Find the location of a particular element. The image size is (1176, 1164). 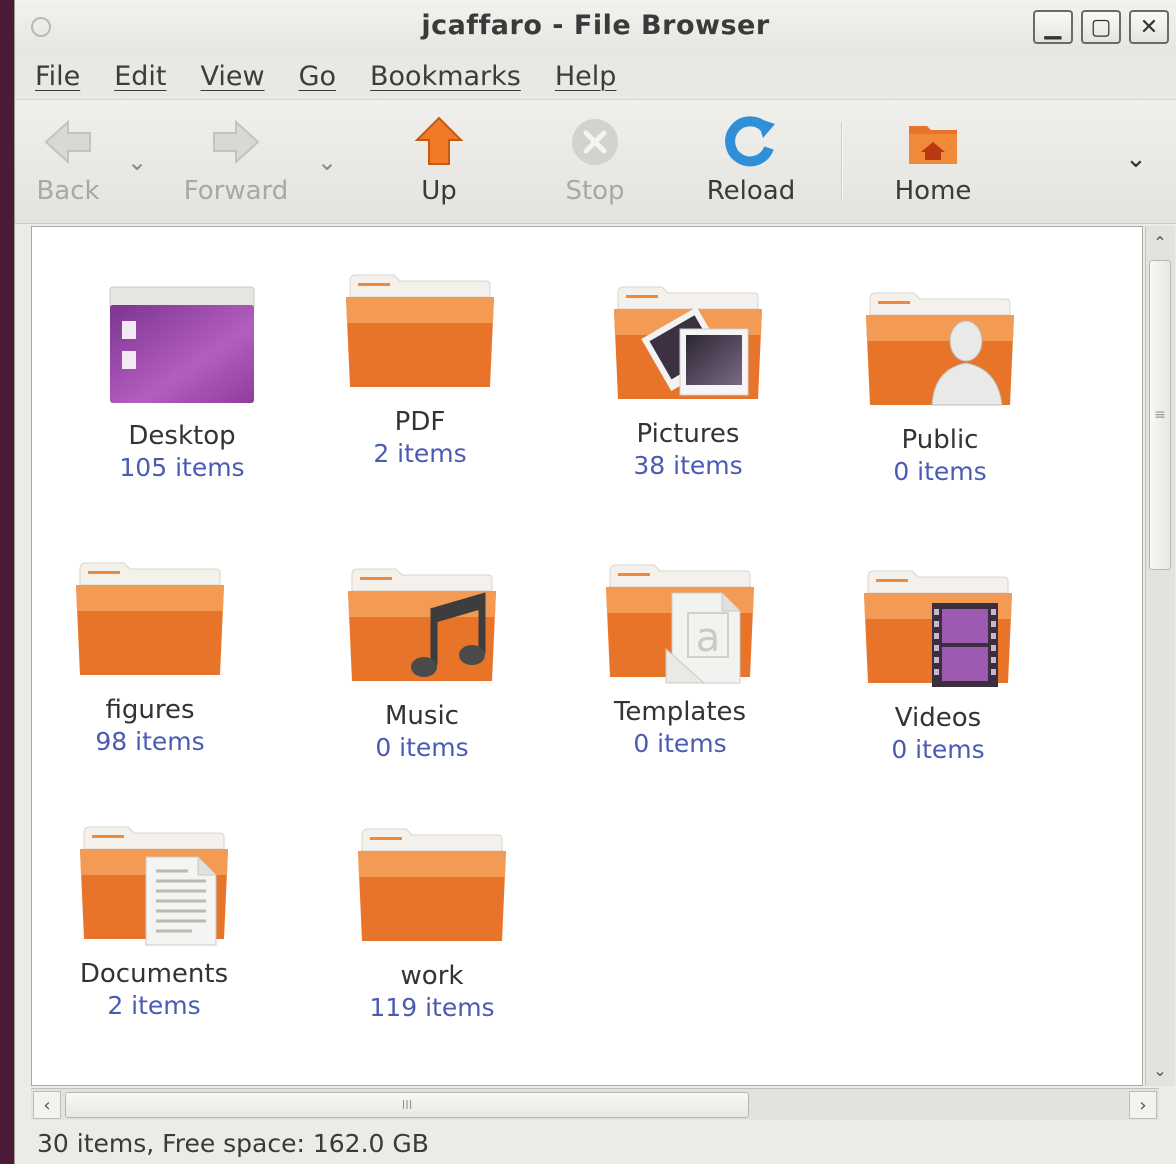

file-name: PDF is located at coordinates (420, 422).